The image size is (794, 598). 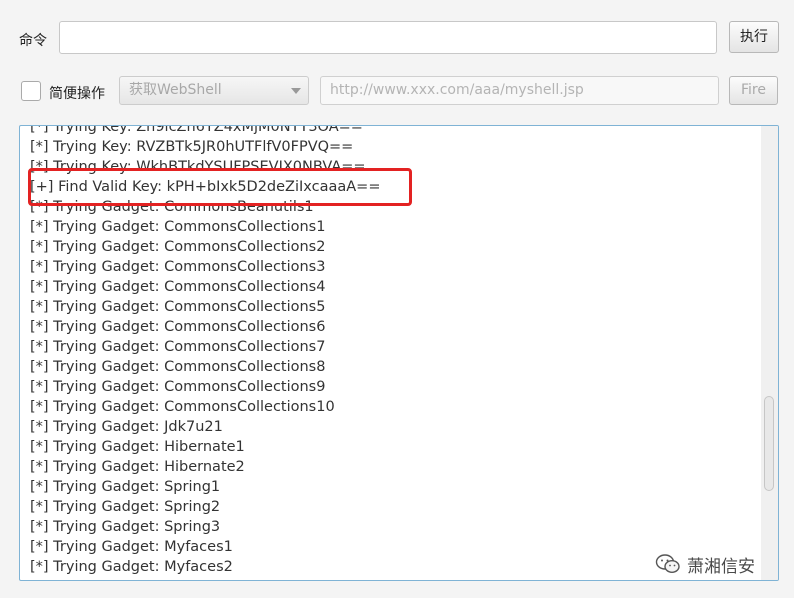 I want to click on valid-key-highlight, so click(x=220, y=187).